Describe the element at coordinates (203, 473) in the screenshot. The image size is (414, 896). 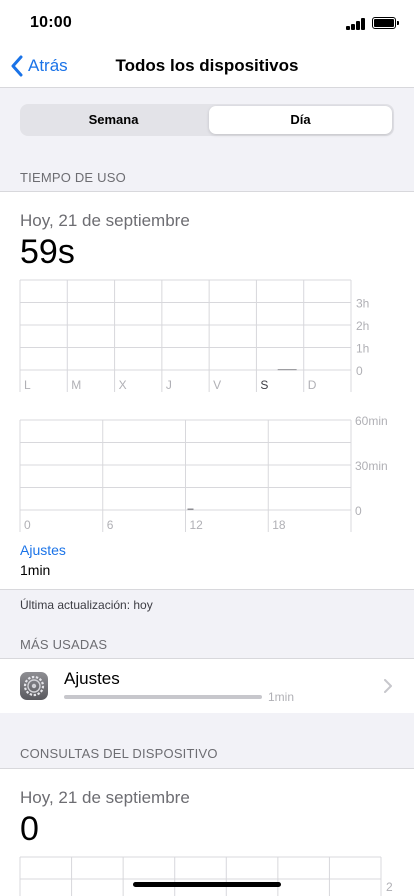
I see `hourly-usage-chart: 0 6 12 18 60min 30min 0` at that location.